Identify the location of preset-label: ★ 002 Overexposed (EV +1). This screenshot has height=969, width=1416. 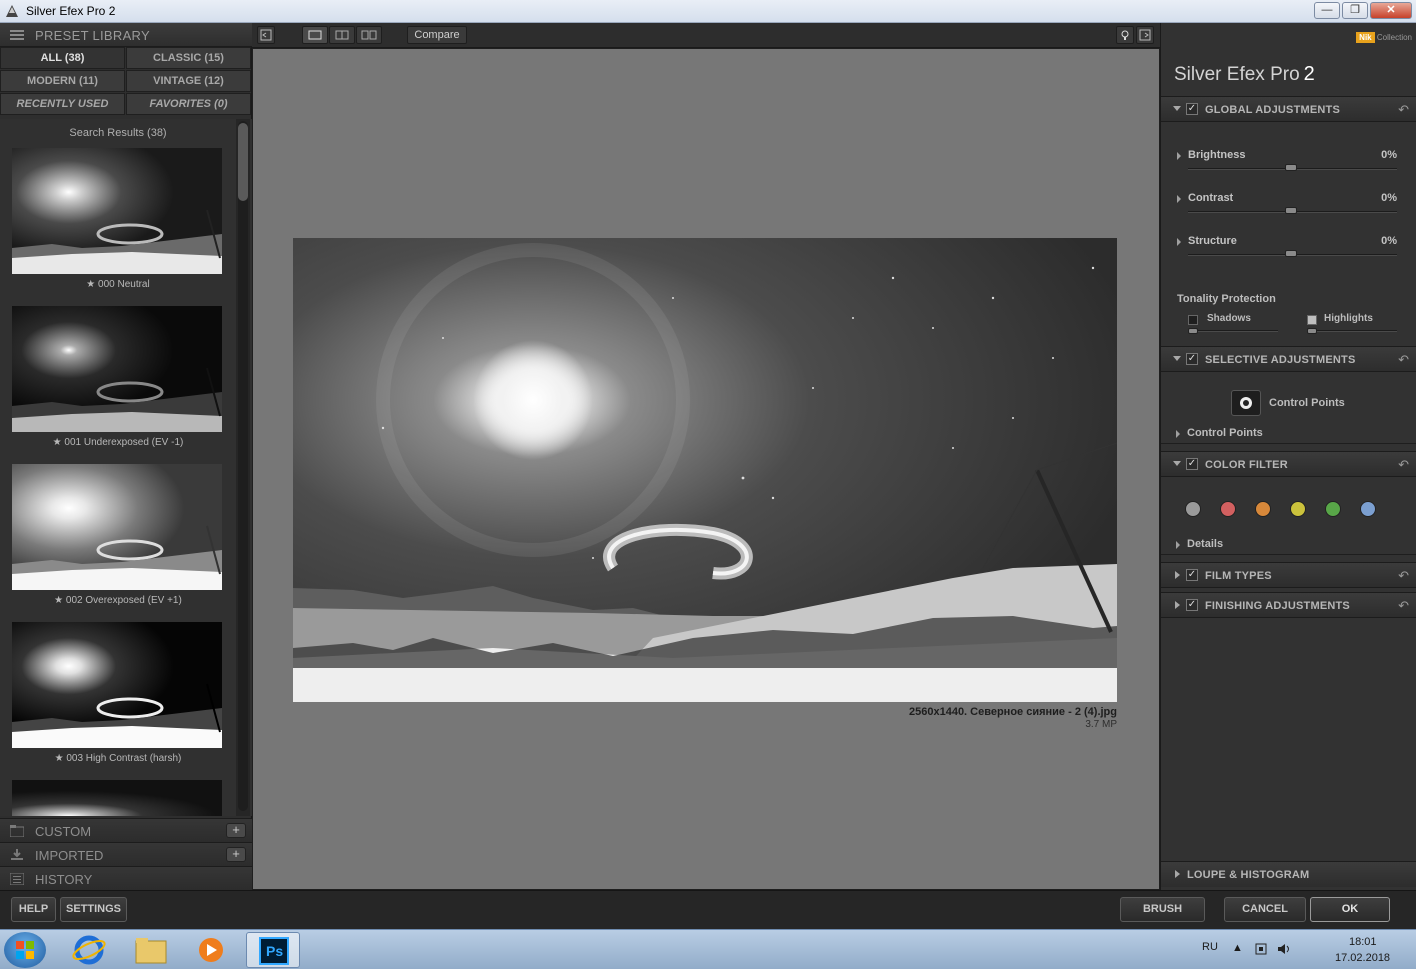
(118, 600).